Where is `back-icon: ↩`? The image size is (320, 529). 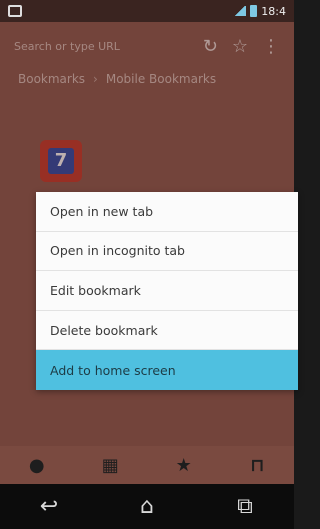
back-icon: ↩ is located at coordinates (49, 506).